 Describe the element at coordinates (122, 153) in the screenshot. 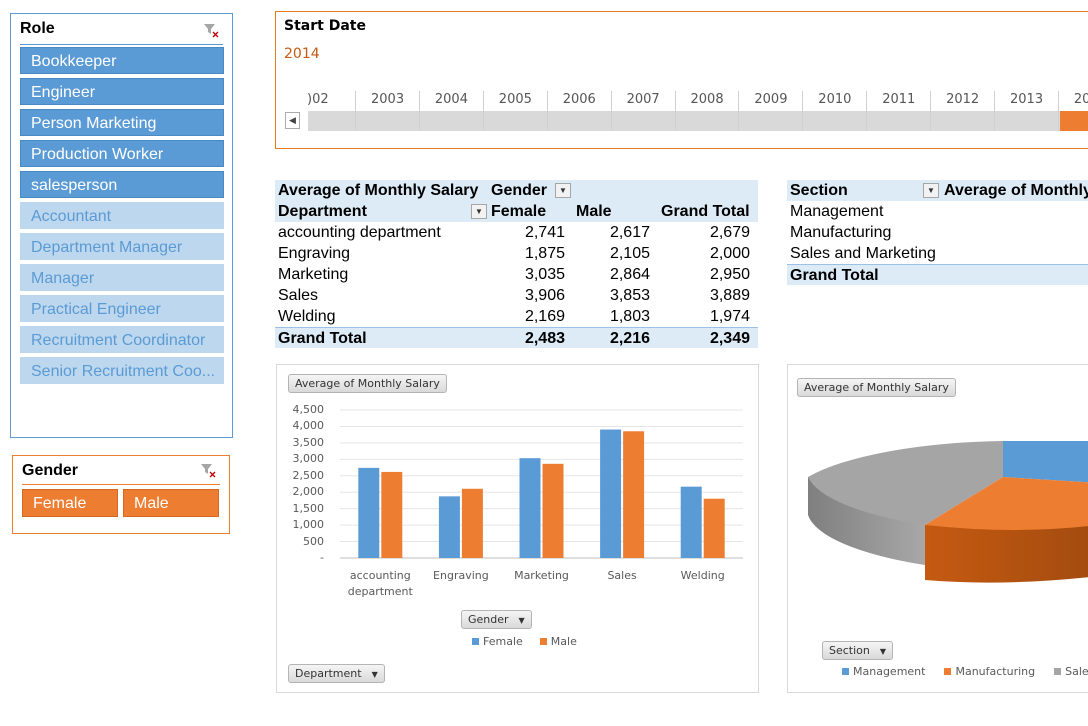

I see `role-item: Production Worker` at that location.